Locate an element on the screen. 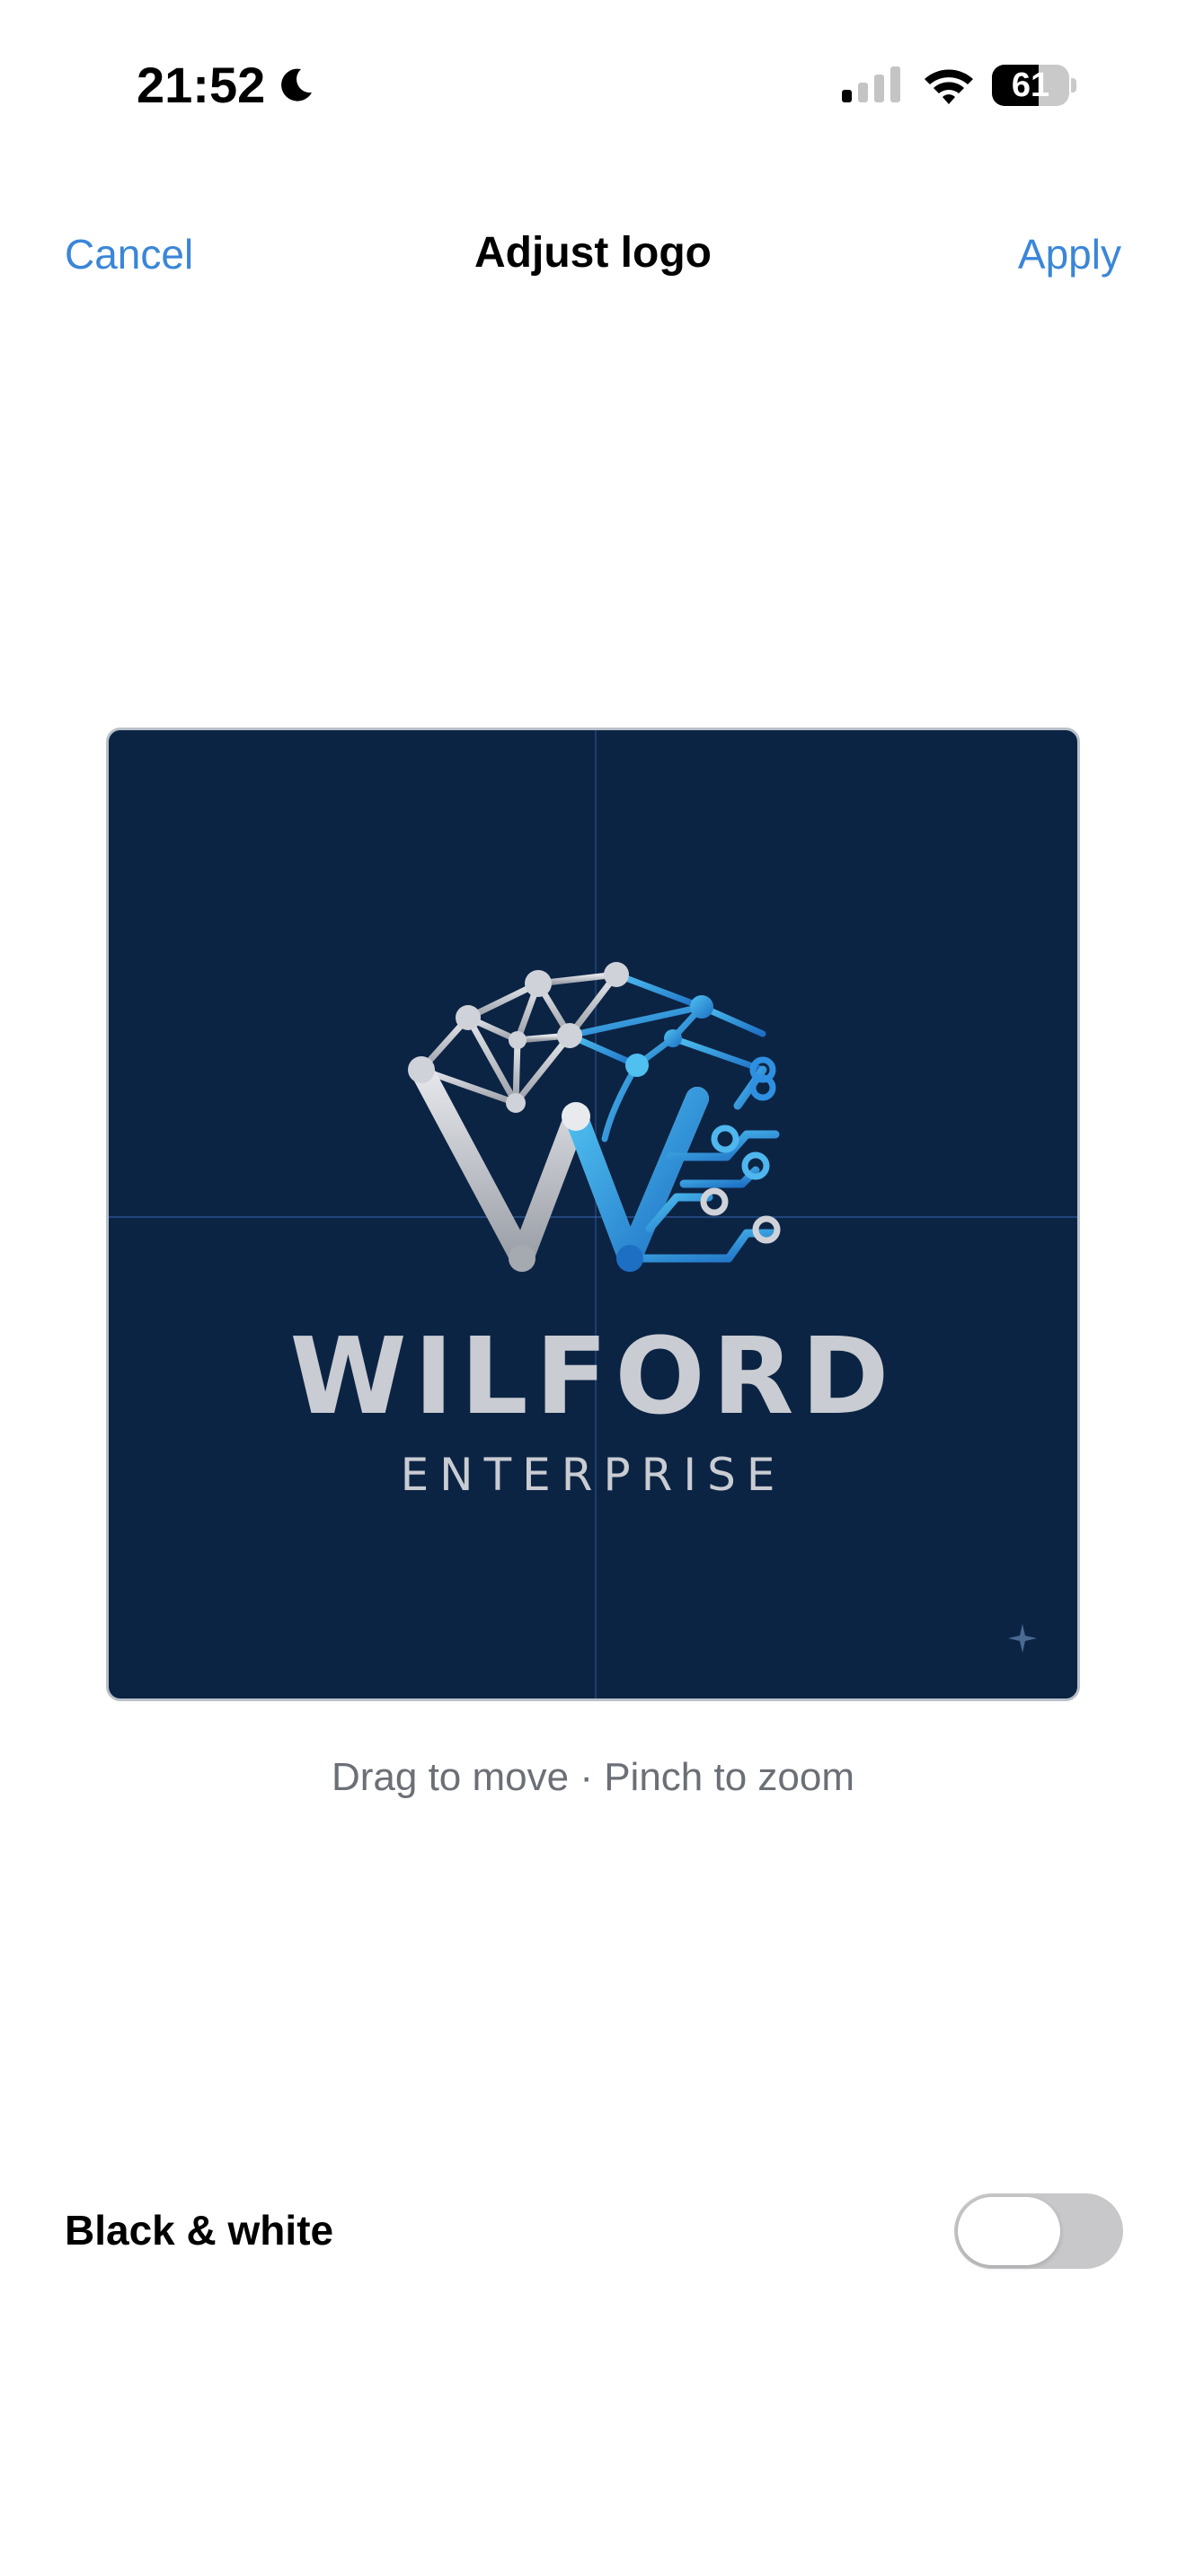 Image resolution: width=1186 pixels, height=2576 pixels. logo-brand-subtitle: ENTERPRISE is located at coordinates (593, 1475).